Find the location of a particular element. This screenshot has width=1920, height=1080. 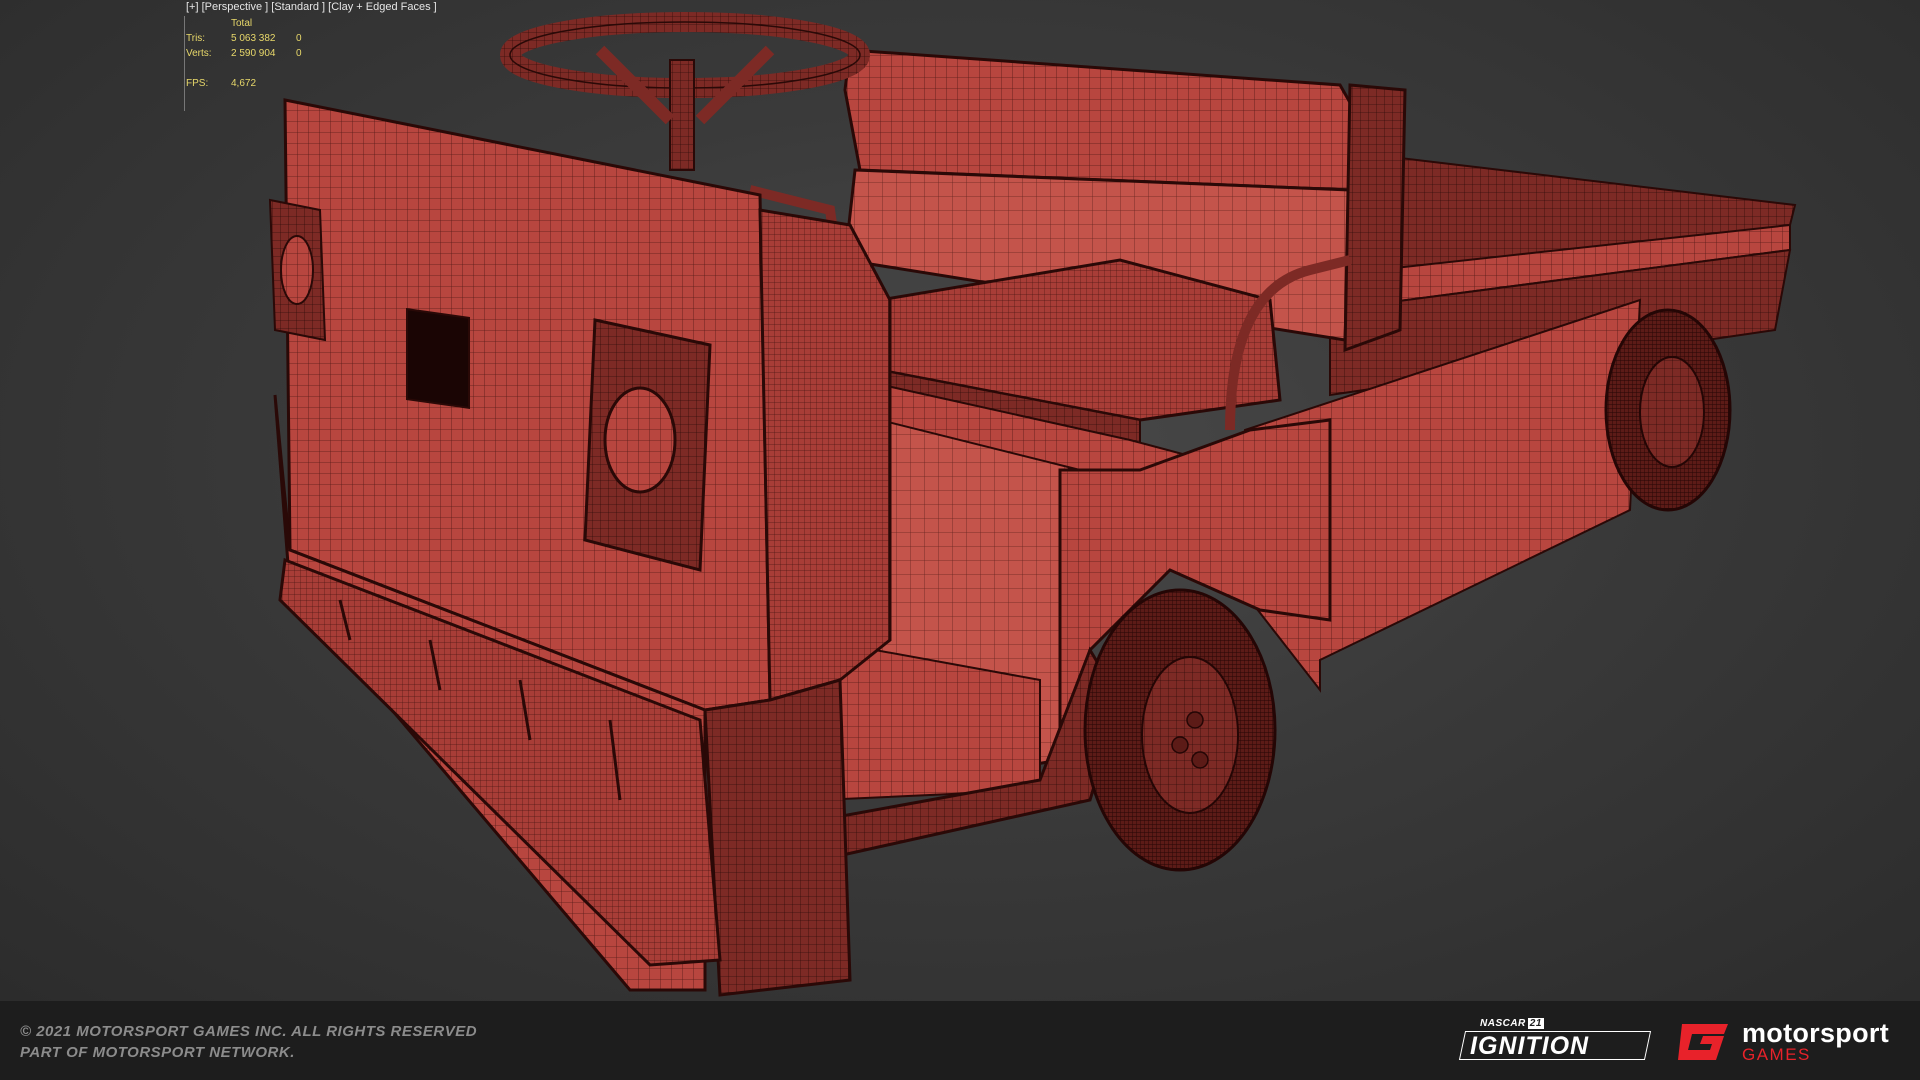

stats-row-tris: Tris: 5 063 382 0 is located at coordinates (251, 38).